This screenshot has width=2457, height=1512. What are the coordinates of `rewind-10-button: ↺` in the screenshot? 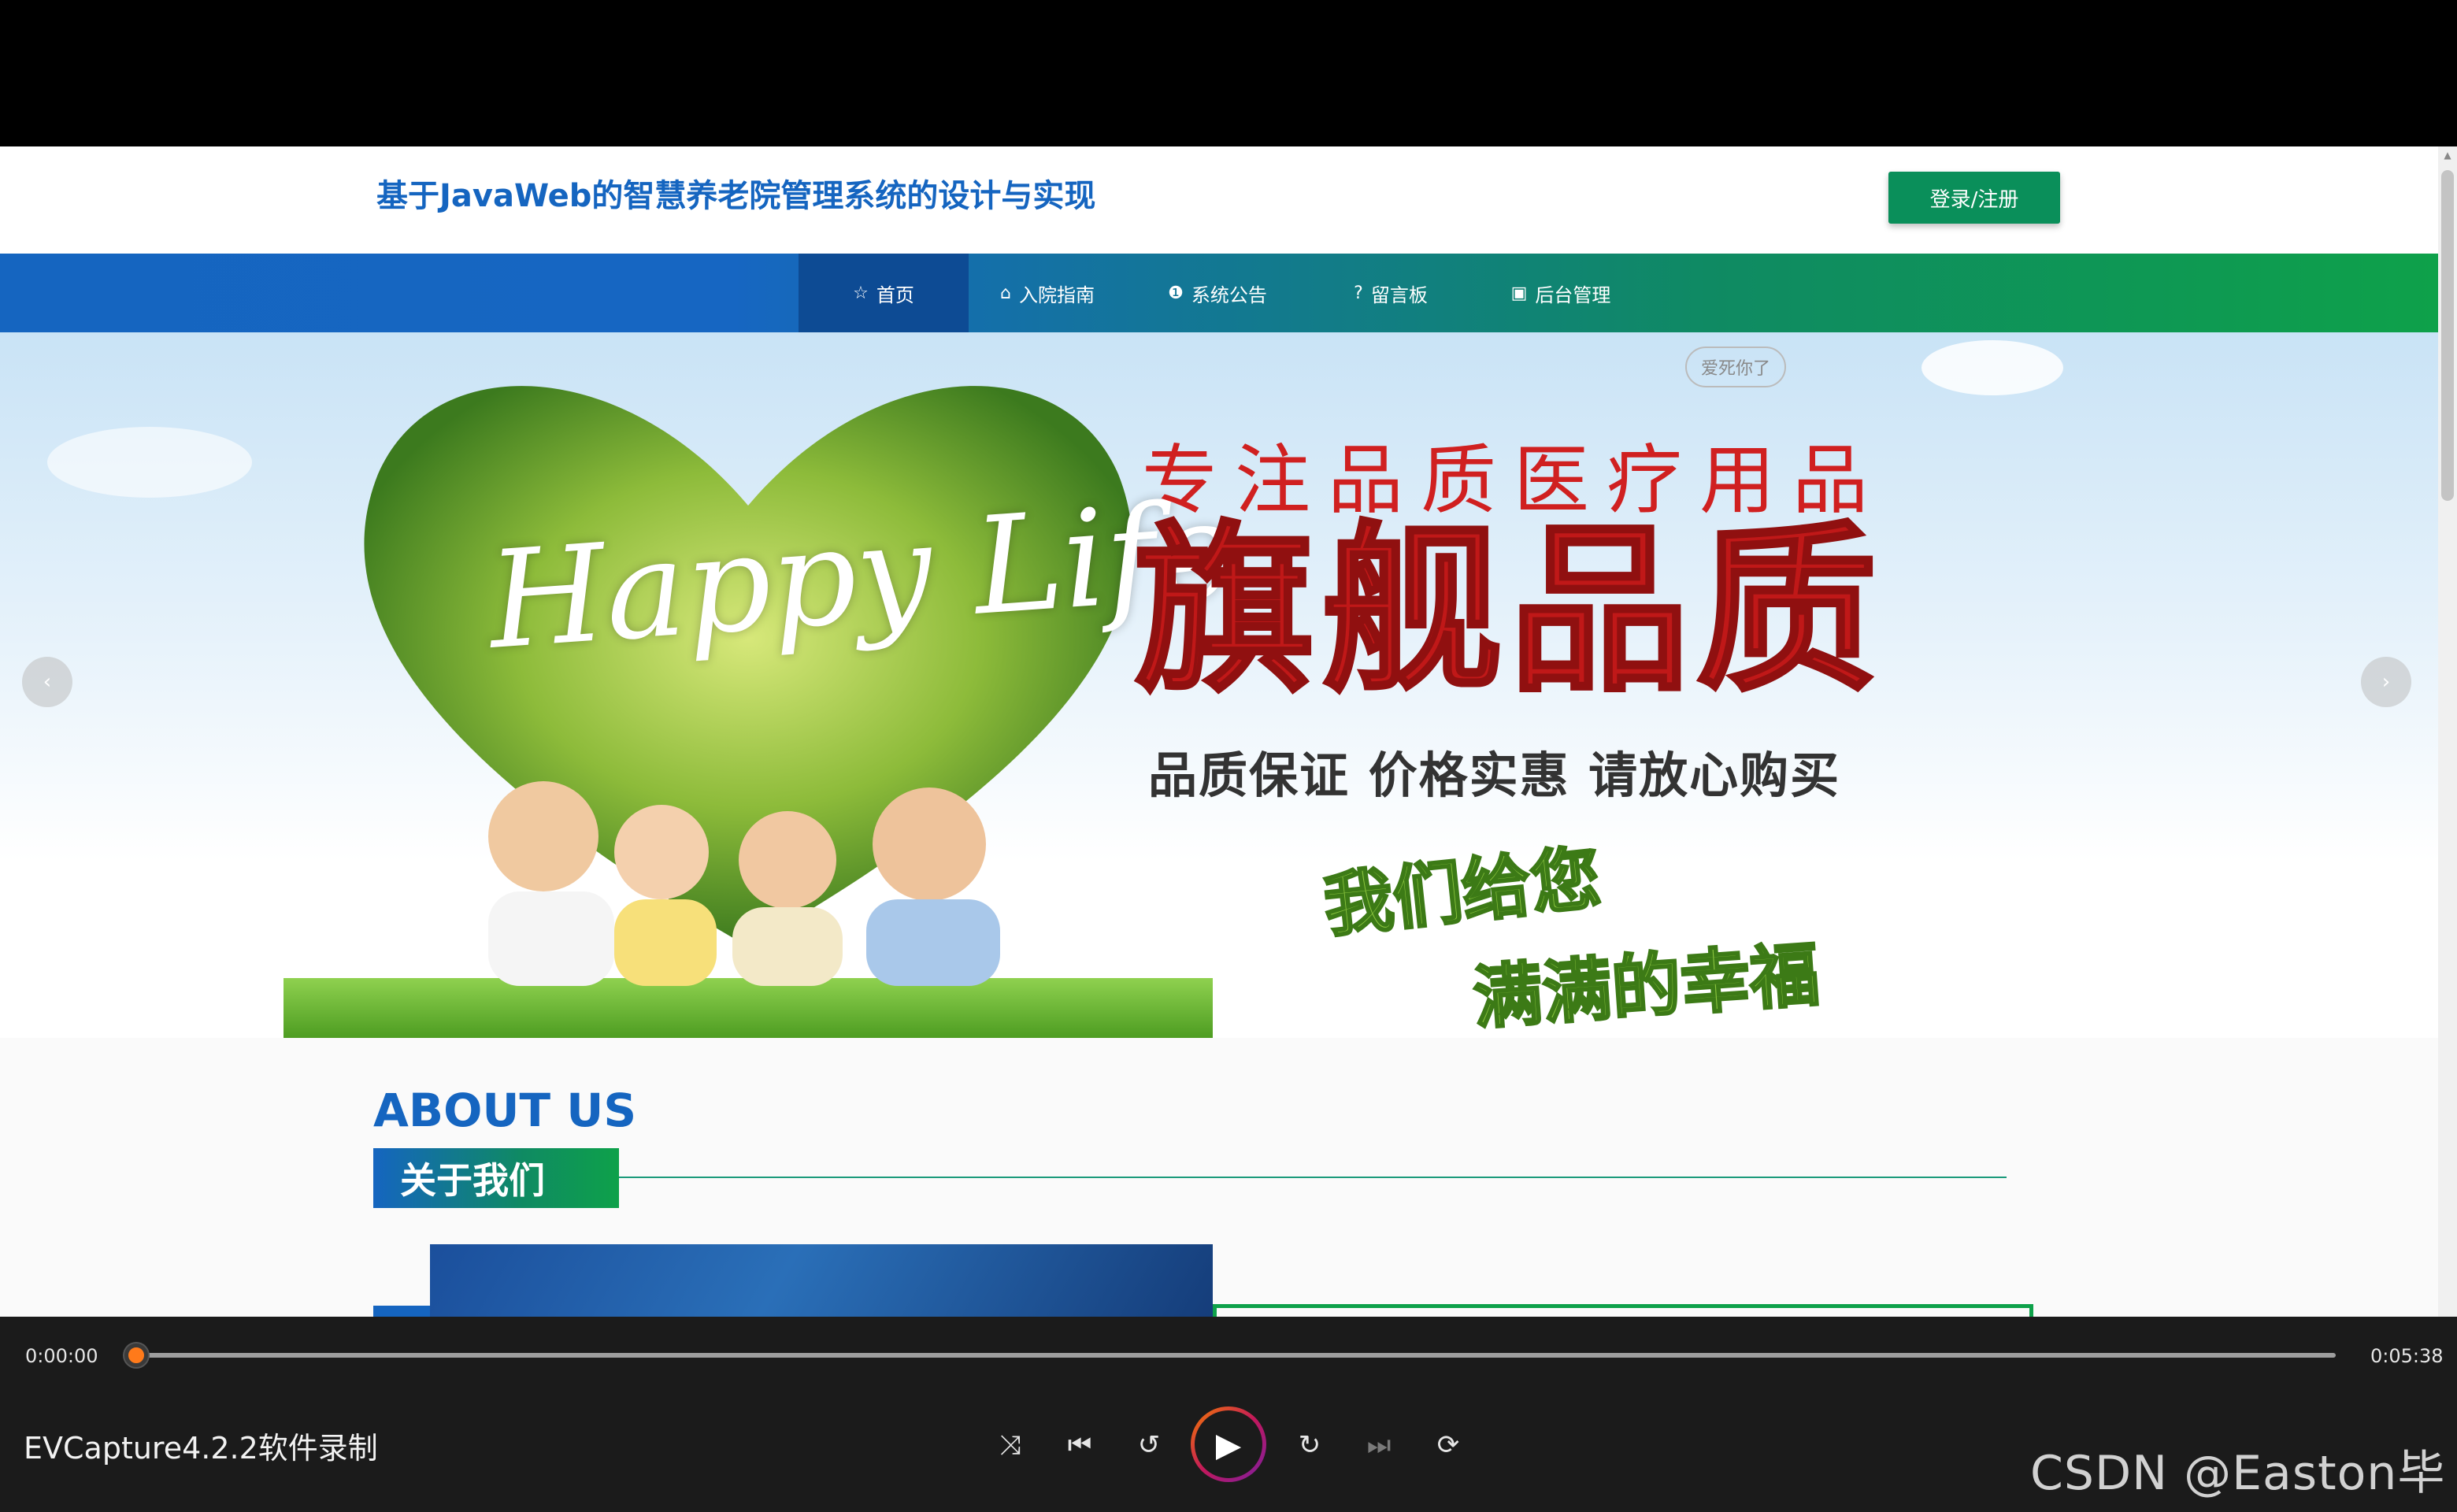 It's located at (1149, 1445).